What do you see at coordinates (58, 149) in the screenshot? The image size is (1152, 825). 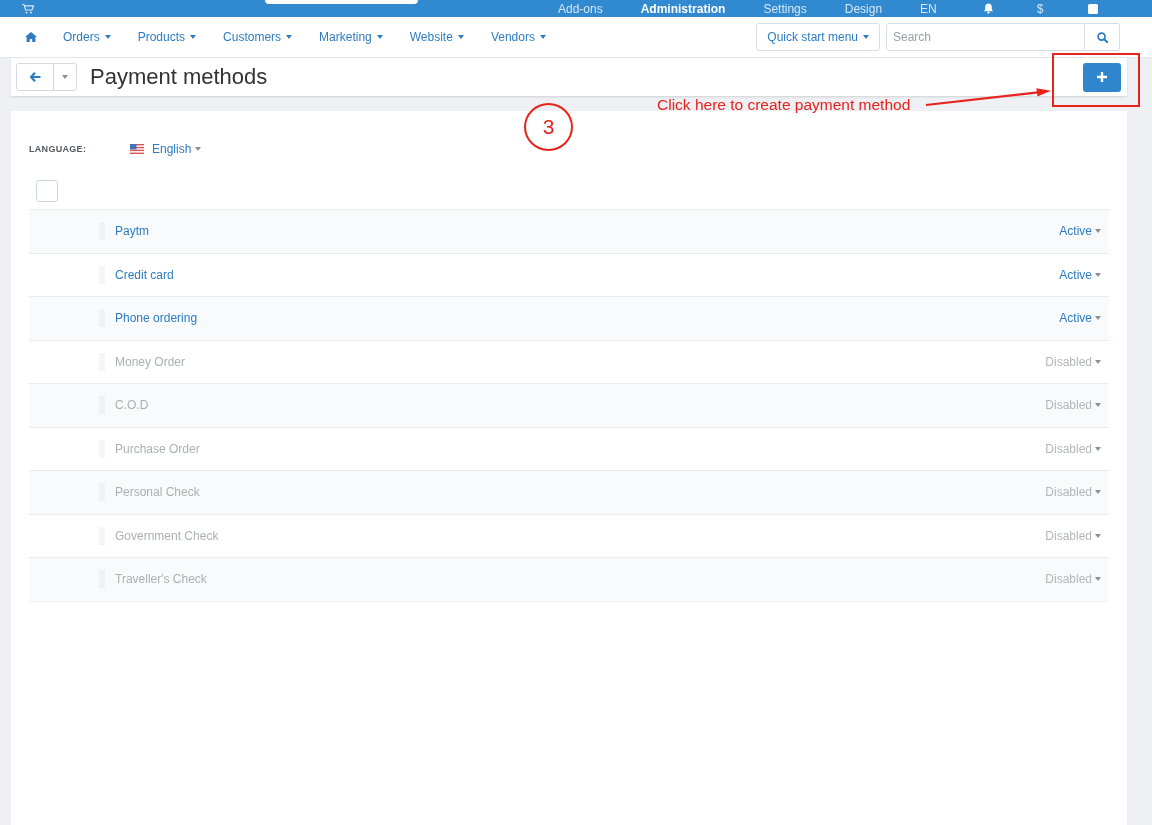 I see `language-label: LANGUAGE:` at bounding box center [58, 149].